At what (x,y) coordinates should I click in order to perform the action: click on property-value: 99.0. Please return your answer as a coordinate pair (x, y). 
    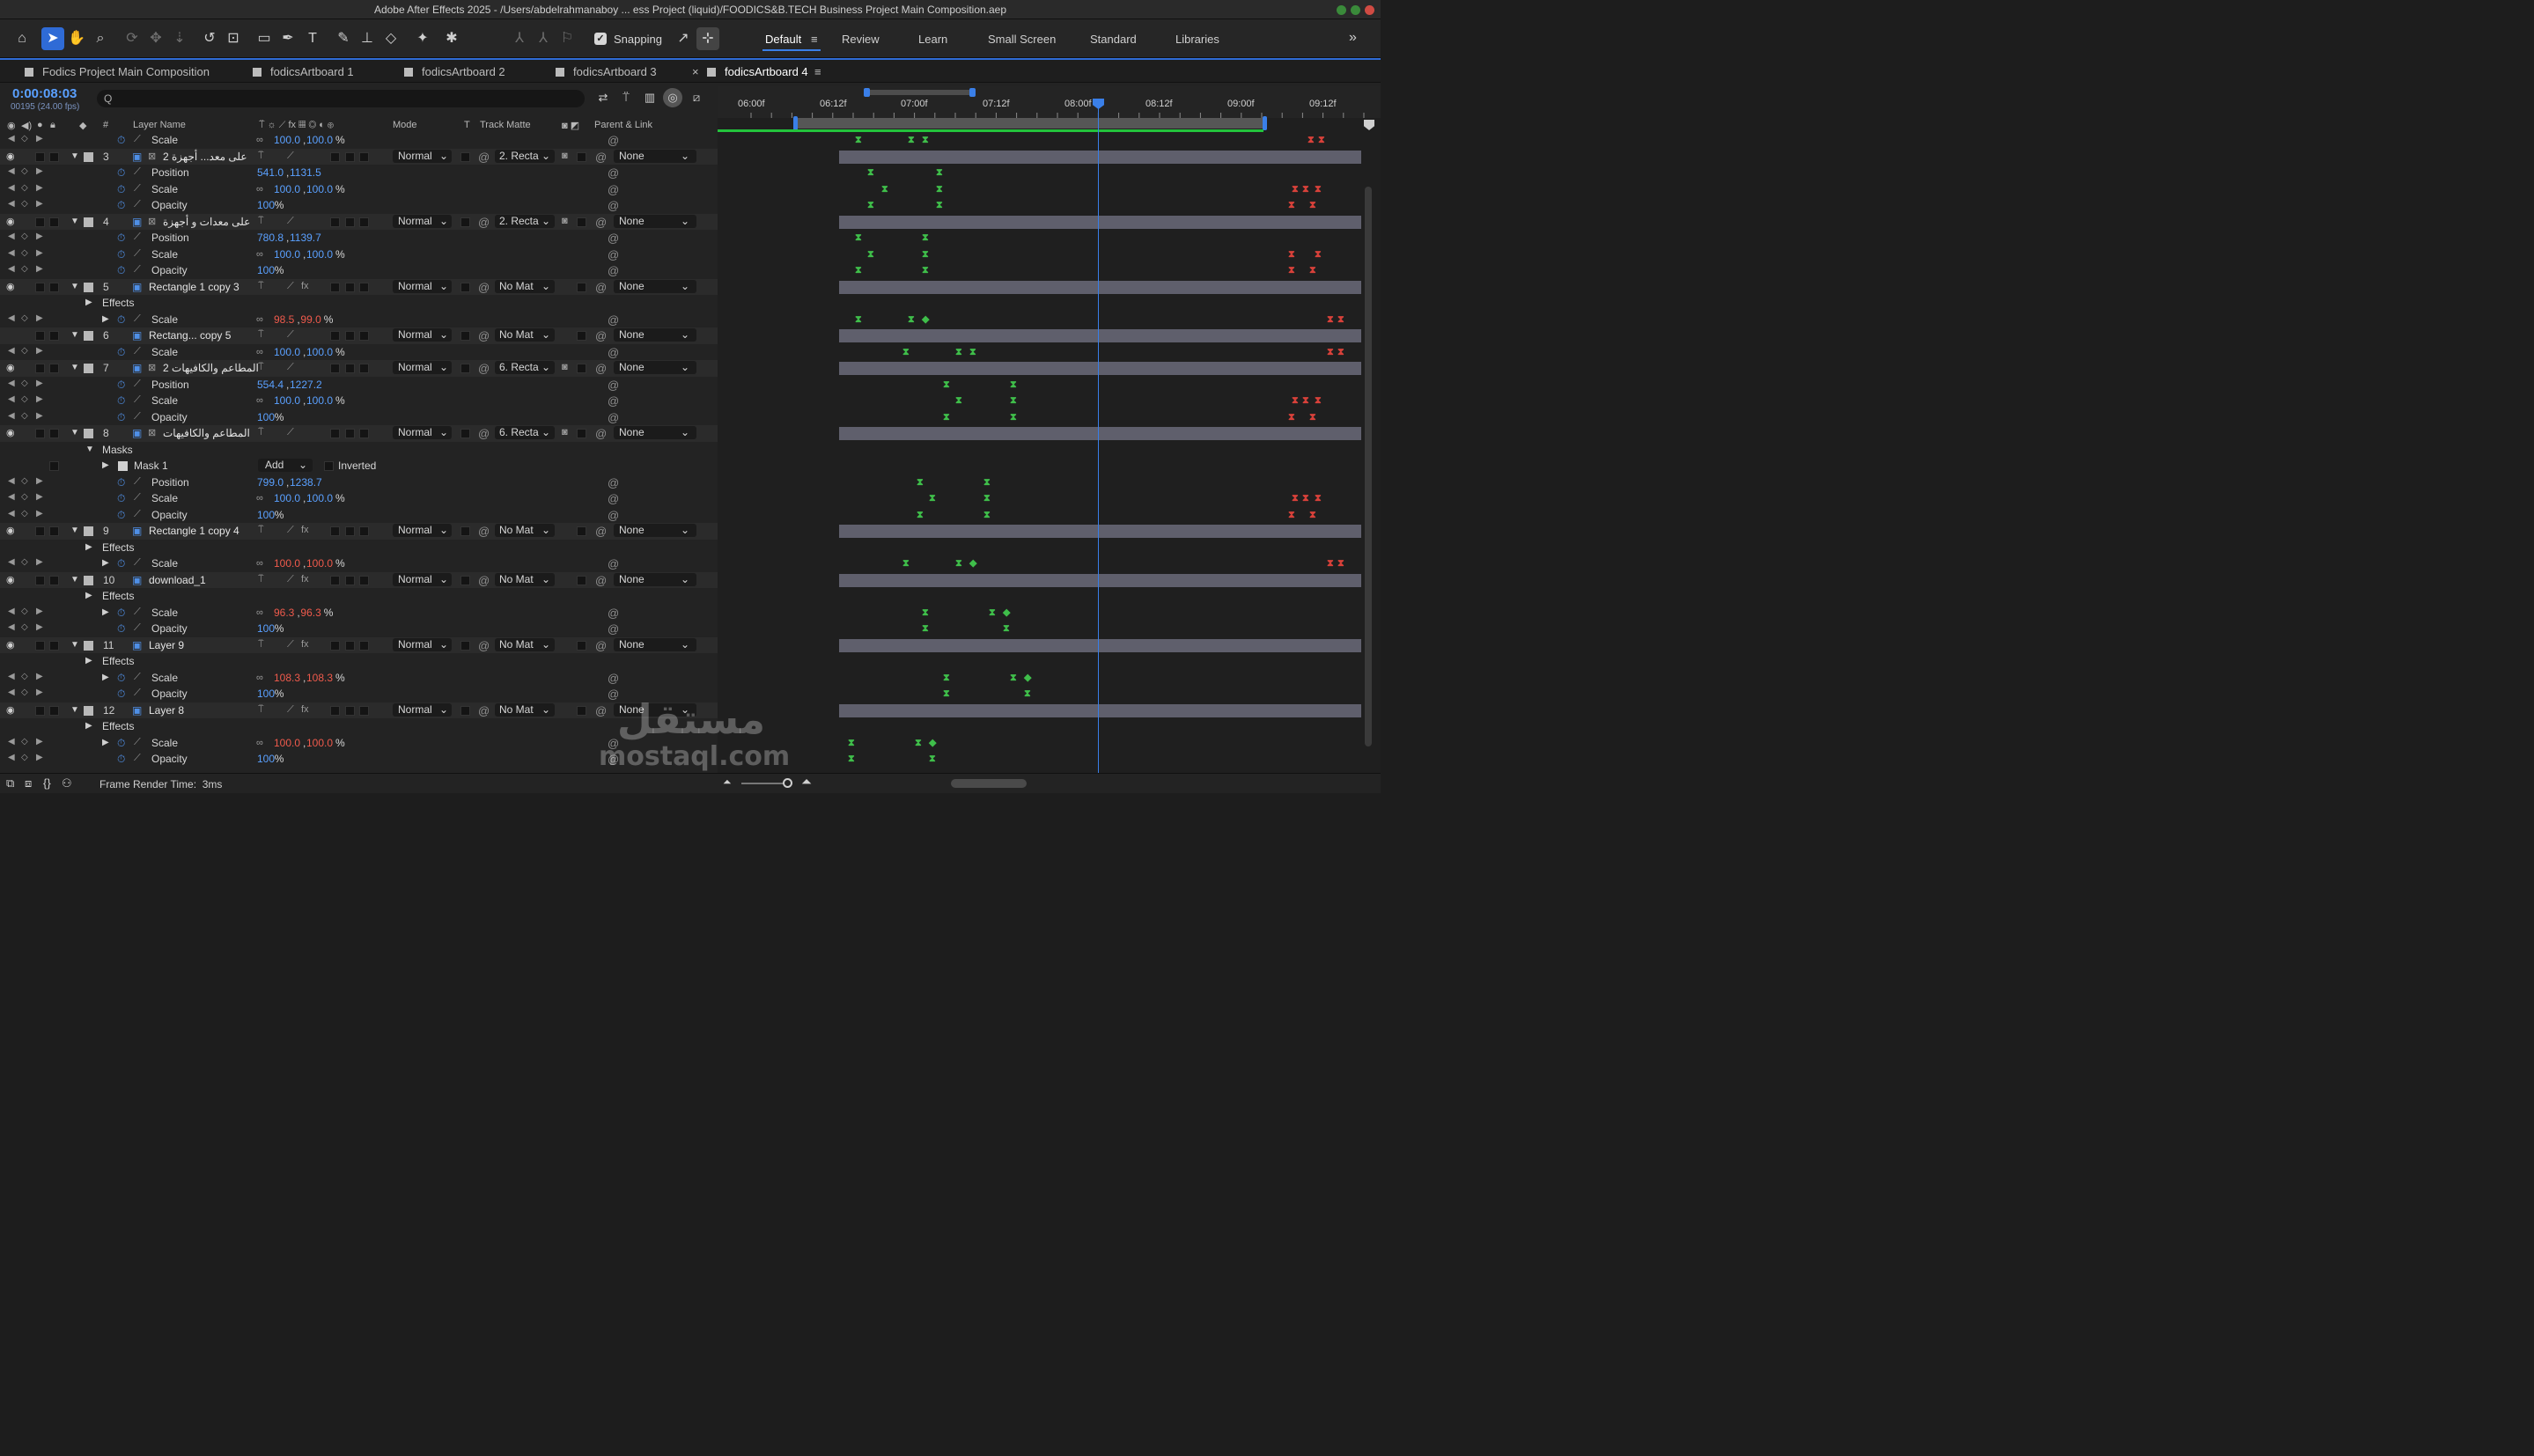
    Looking at the image, I should click on (310, 320).